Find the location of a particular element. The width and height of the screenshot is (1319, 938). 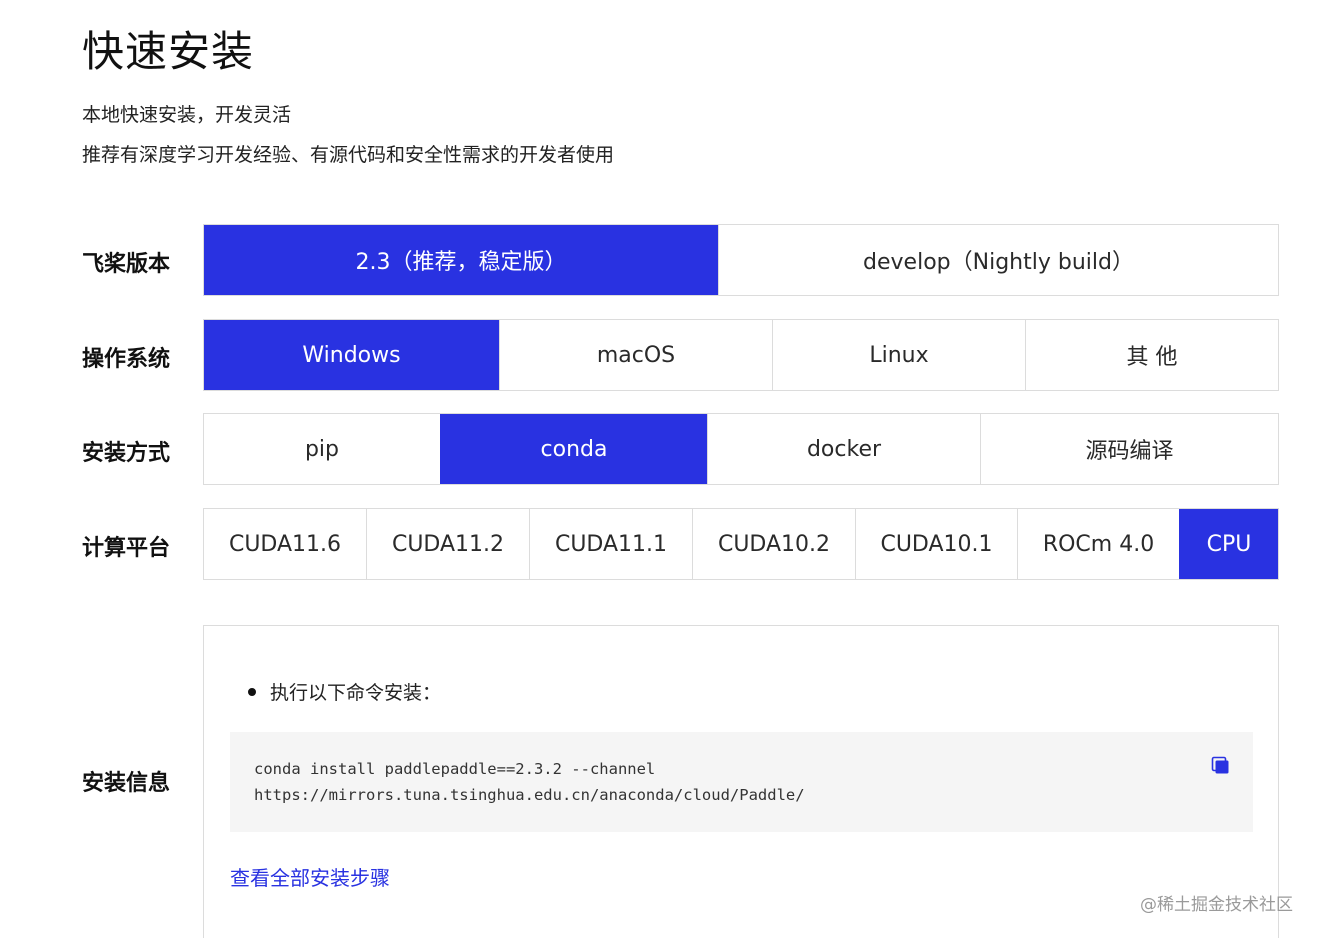

version-option-stable: 2.3（推荐，稳定版） is located at coordinates (461, 260).